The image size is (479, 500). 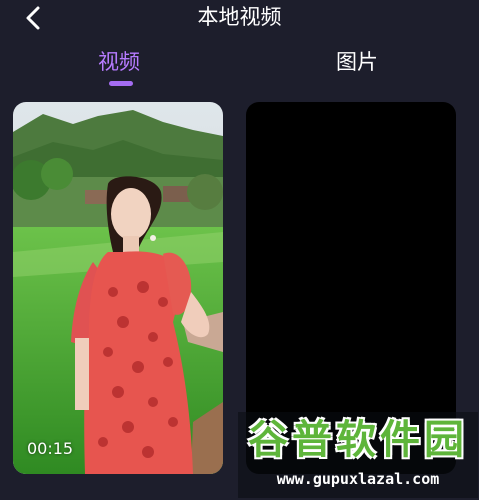 I want to click on header: 本地视频, so click(x=239, y=18).